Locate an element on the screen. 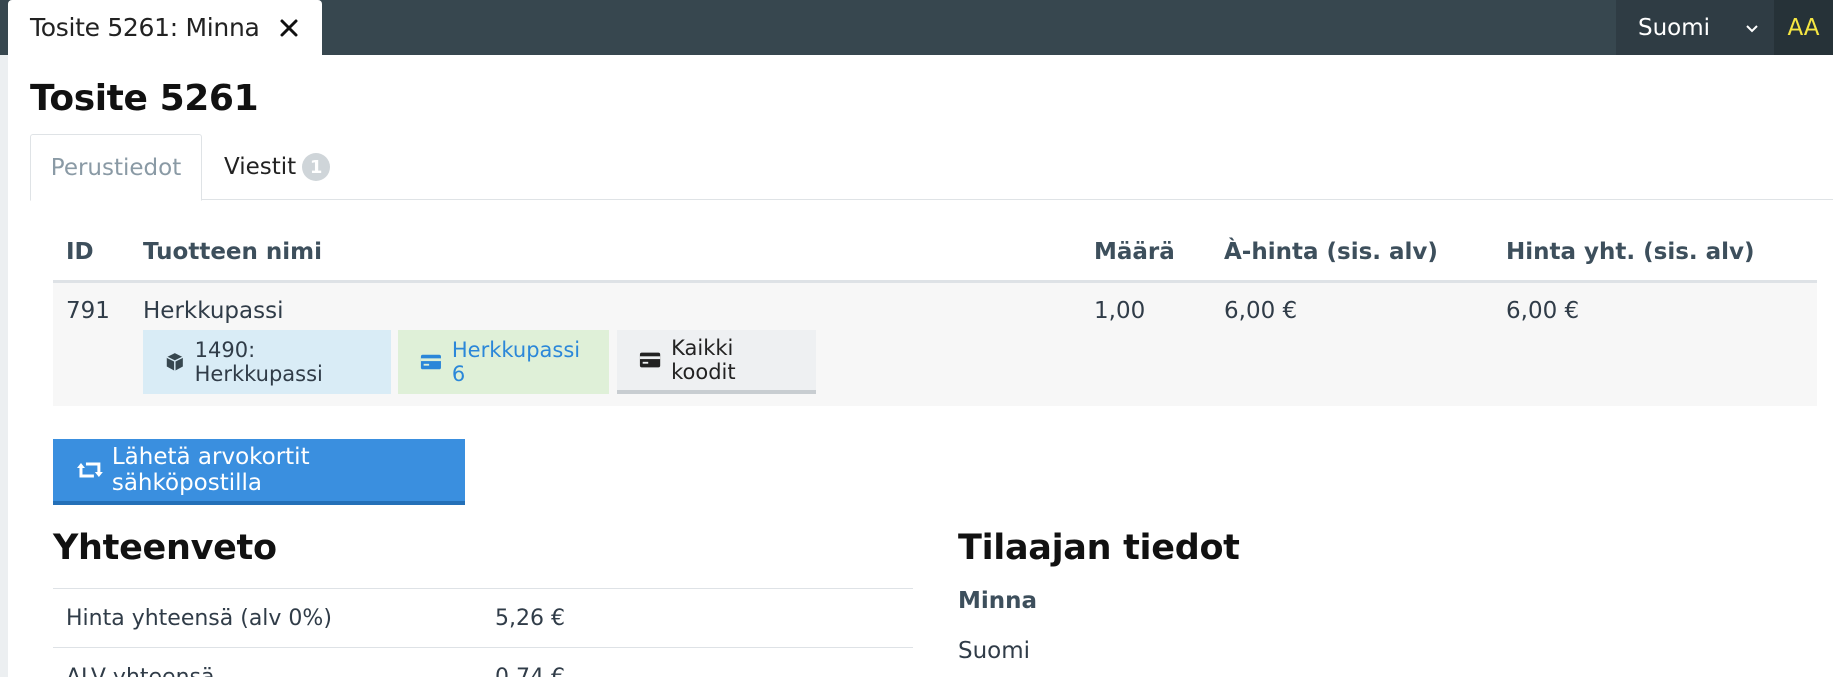  row-quantity: 1,00 is located at coordinates (1120, 311).